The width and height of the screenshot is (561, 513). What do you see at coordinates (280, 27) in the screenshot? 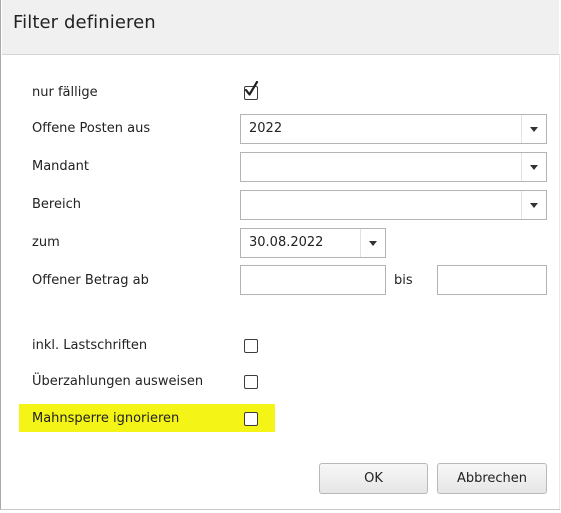
I see `dialog-titlebar: Filter definieren` at bounding box center [280, 27].